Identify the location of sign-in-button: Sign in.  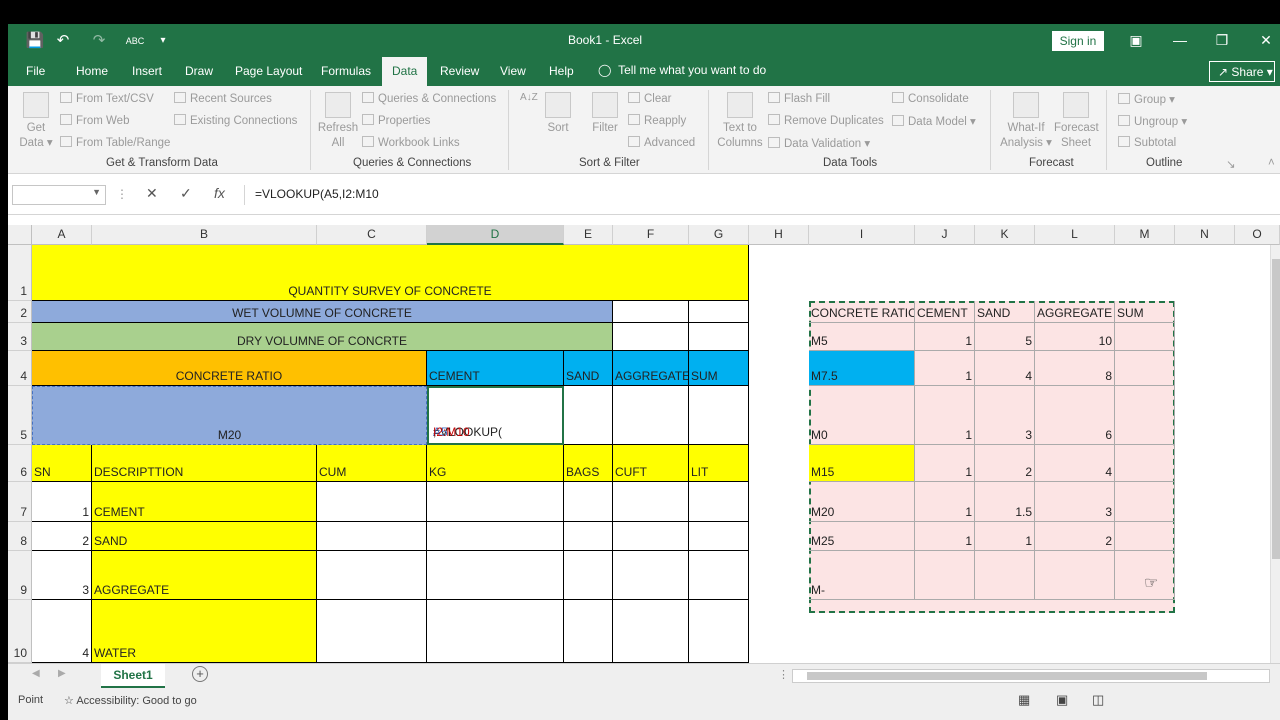
(1078, 41).